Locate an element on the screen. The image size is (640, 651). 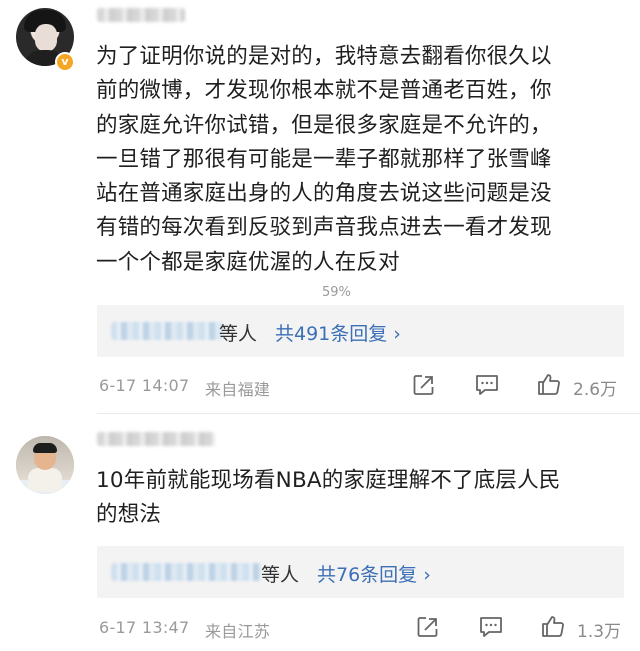
username-blurred is located at coordinates (156, 439).